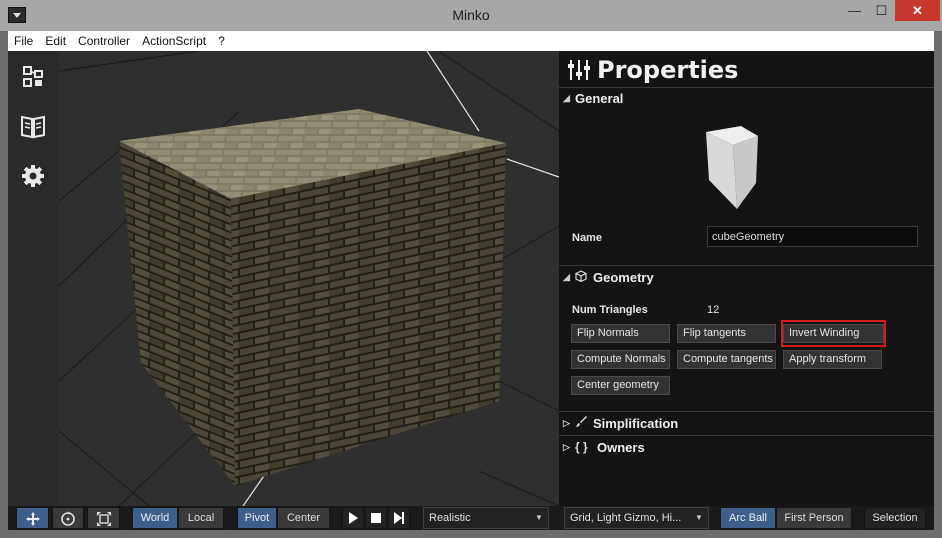  What do you see at coordinates (104, 39) in the screenshot?
I see `menu-controller: Controller` at bounding box center [104, 39].